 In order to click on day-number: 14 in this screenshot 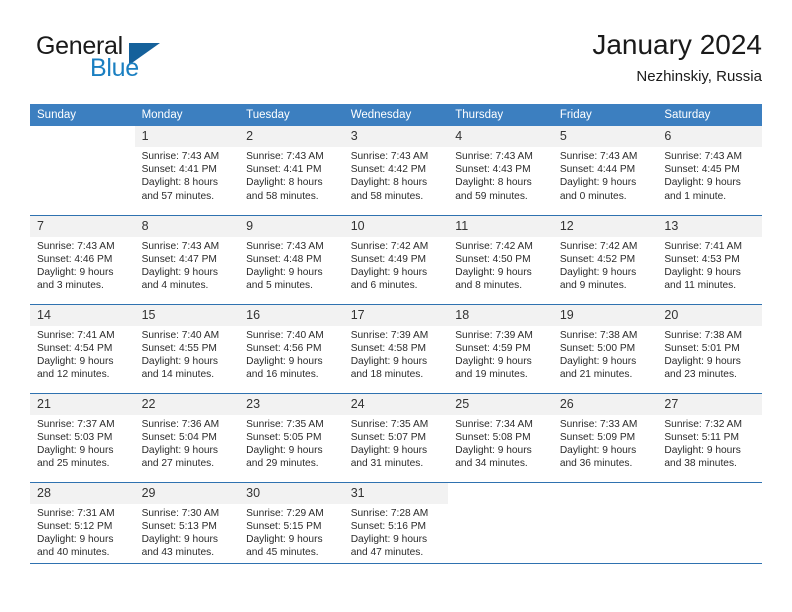, I will do `click(82, 315)`.